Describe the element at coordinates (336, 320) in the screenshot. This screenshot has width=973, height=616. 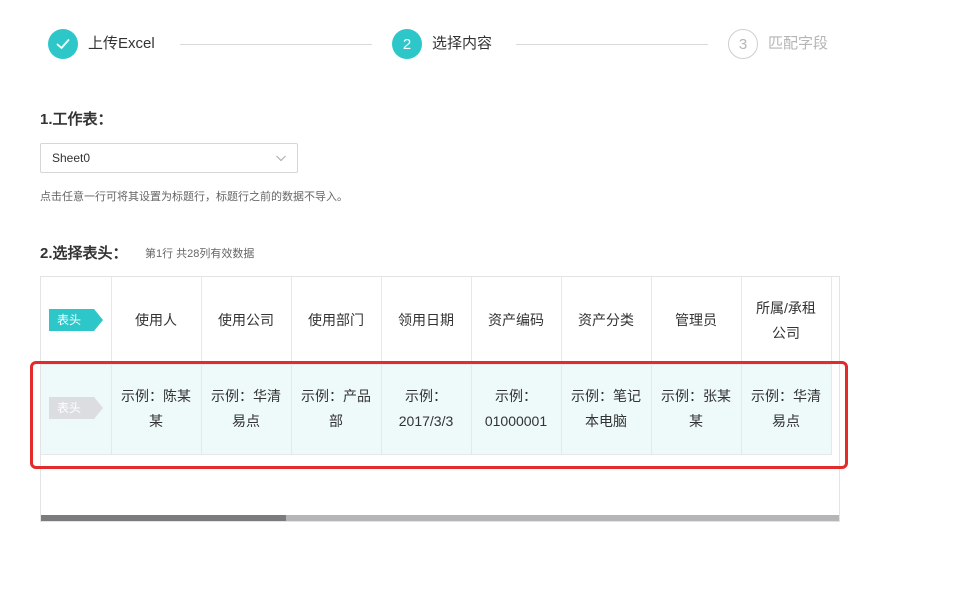
I see `table-cell: 使用部门` at that location.